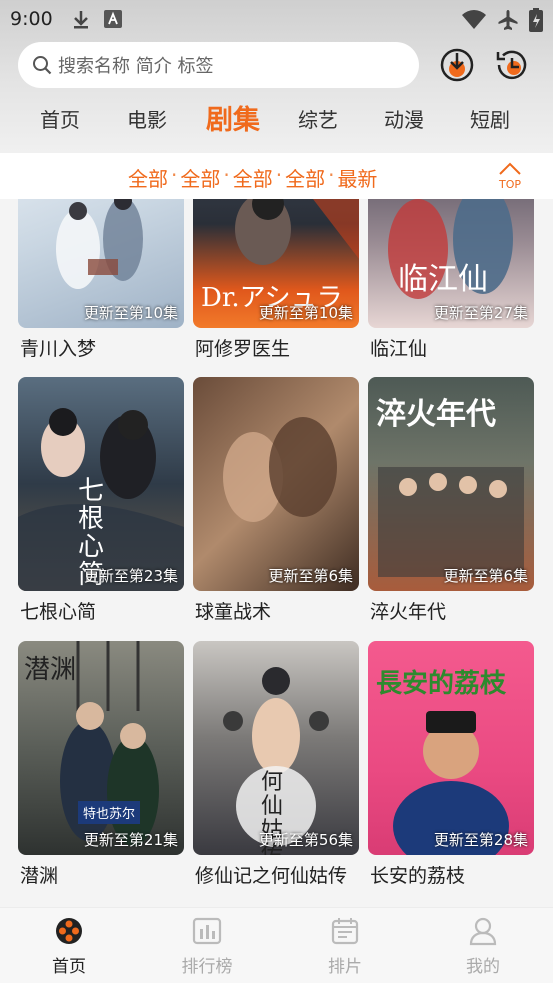 Image resolution: width=553 pixels, height=983 pixels. What do you see at coordinates (58, 612) in the screenshot?
I see `show-title: 七根心简` at bounding box center [58, 612].